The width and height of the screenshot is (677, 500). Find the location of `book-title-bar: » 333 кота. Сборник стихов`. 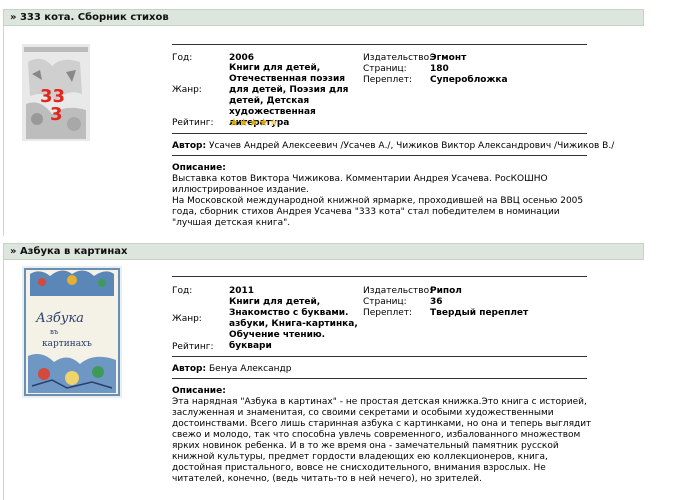

book-title-bar: » 333 кота. Сборник стихов is located at coordinates (323, 17).